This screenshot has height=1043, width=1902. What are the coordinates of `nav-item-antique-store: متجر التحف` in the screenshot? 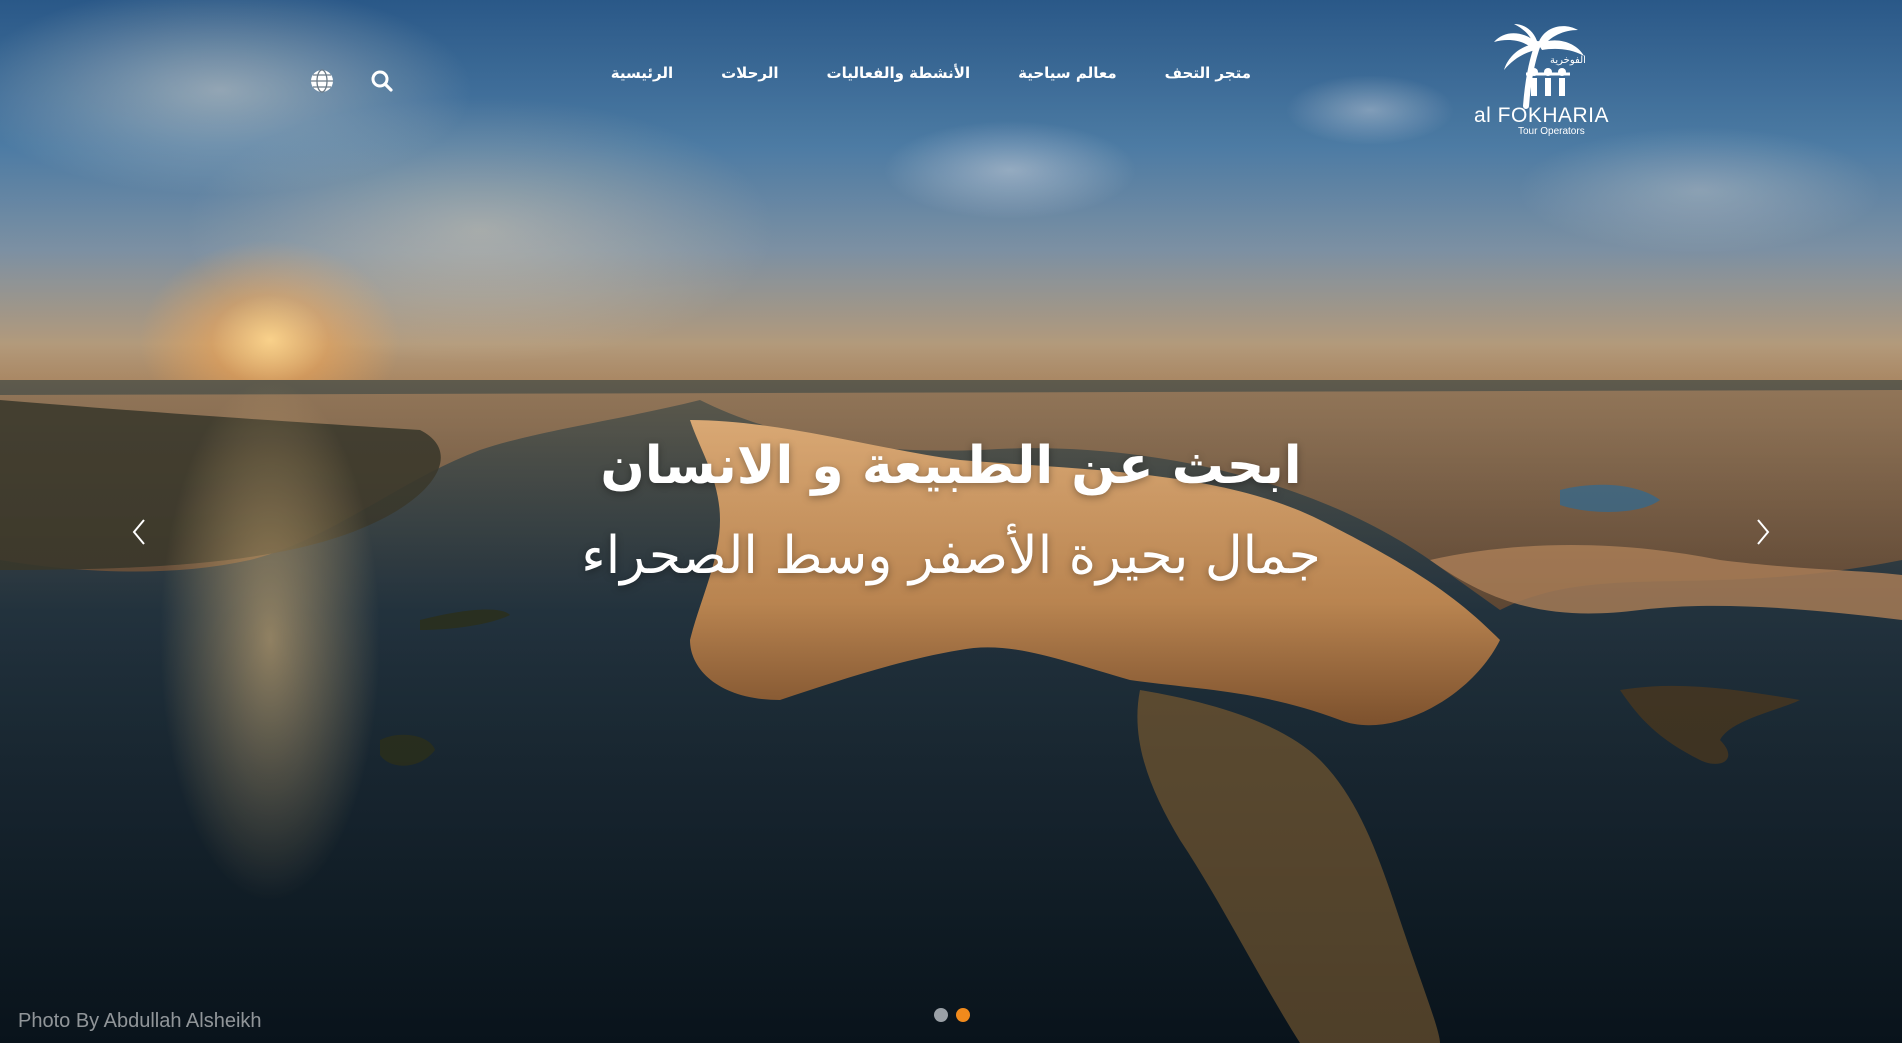 It's located at (1208, 73).